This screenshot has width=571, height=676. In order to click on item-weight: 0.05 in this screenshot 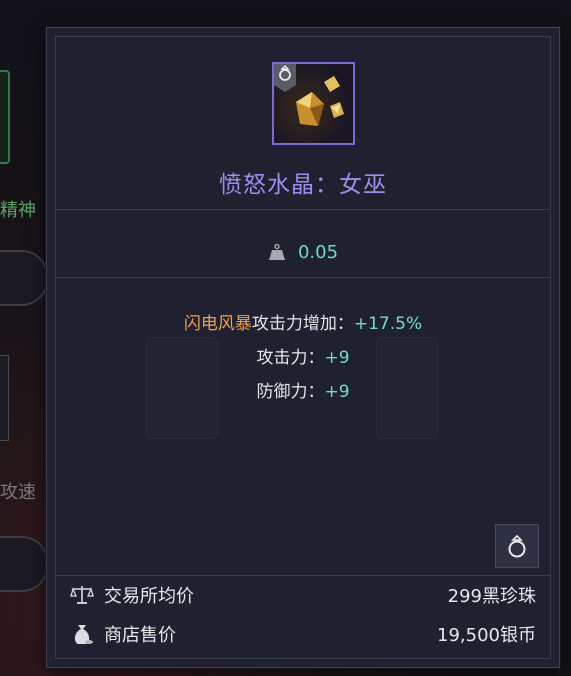, I will do `click(318, 252)`.